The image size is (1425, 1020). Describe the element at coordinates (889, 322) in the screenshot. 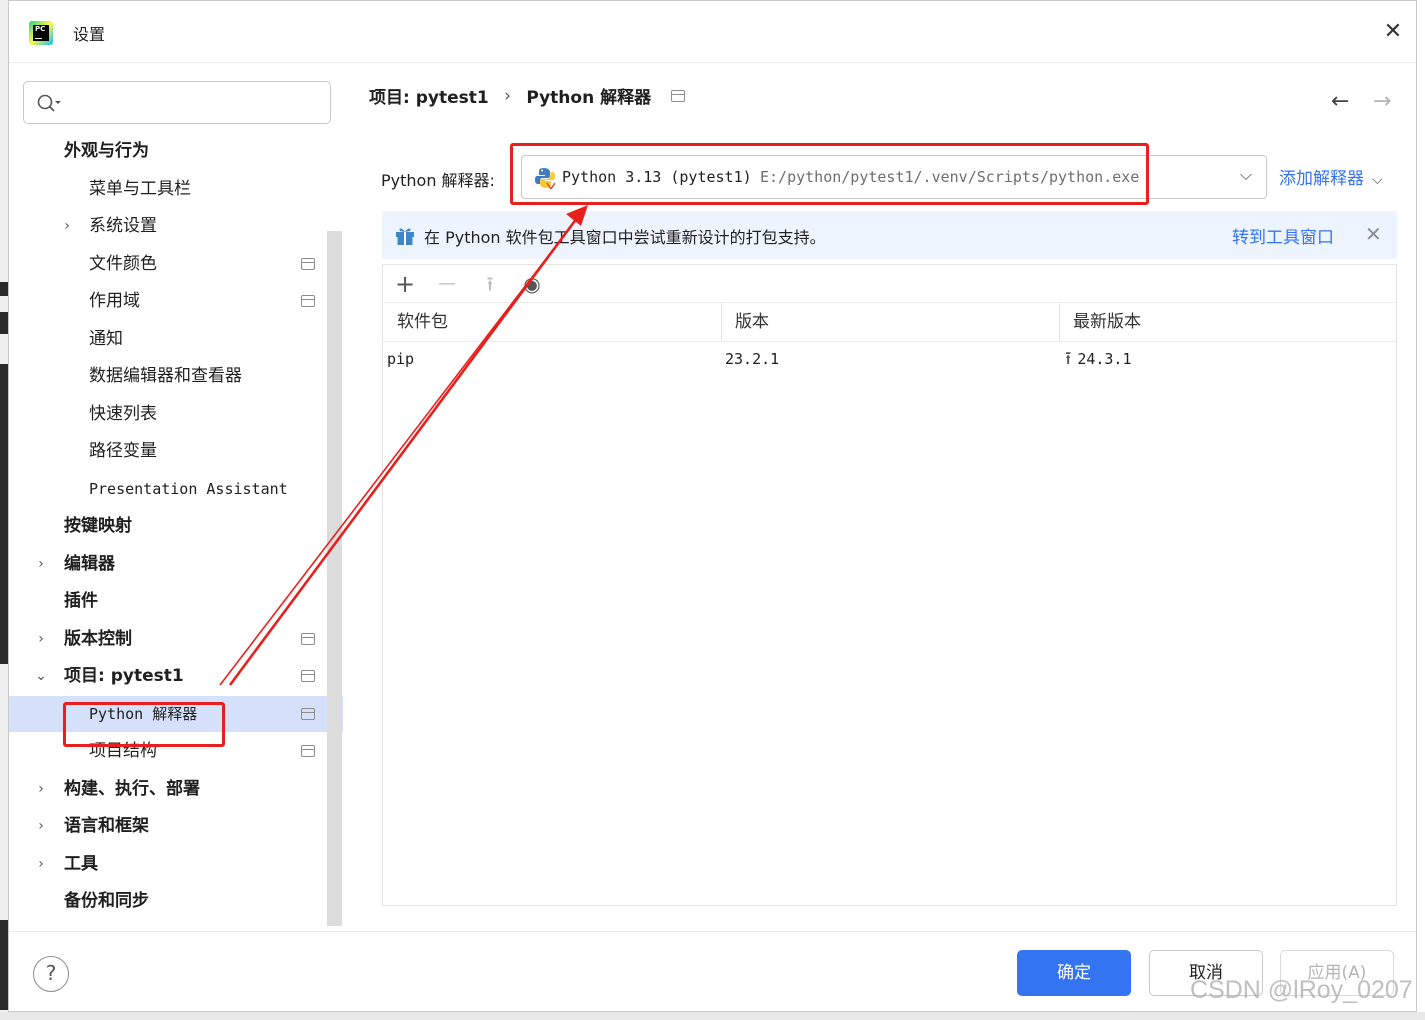

I see `packages-table-header: 软件包 版本 最新版本` at that location.